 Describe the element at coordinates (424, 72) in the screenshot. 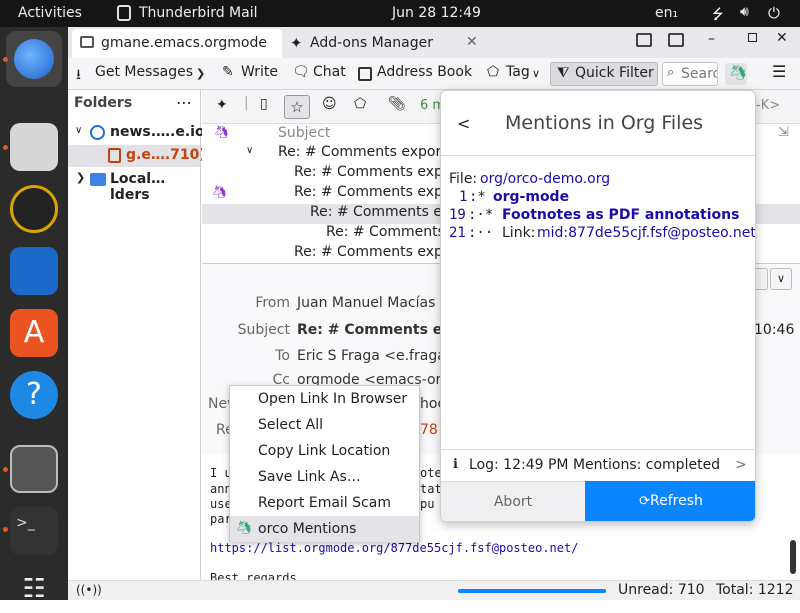

I see `address-book-button: Address Book` at that location.